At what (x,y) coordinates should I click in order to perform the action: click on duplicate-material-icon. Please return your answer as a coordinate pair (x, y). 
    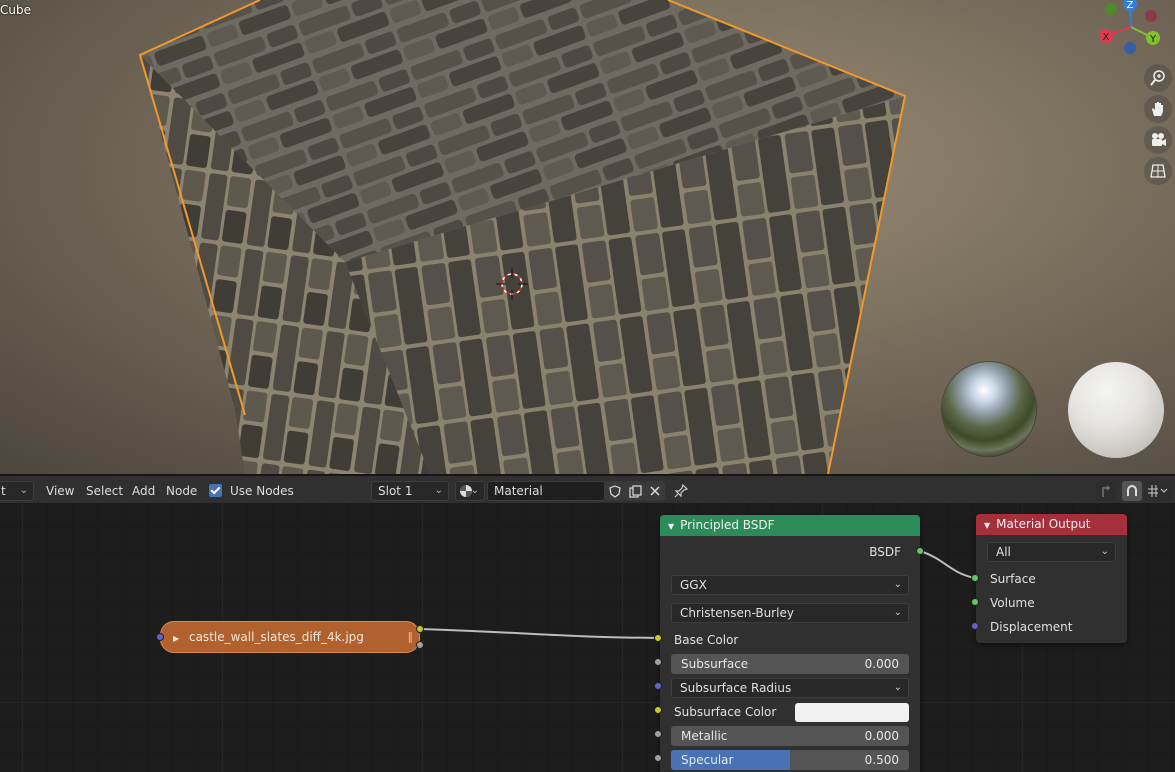
    Looking at the image, I should click on (635, 491).